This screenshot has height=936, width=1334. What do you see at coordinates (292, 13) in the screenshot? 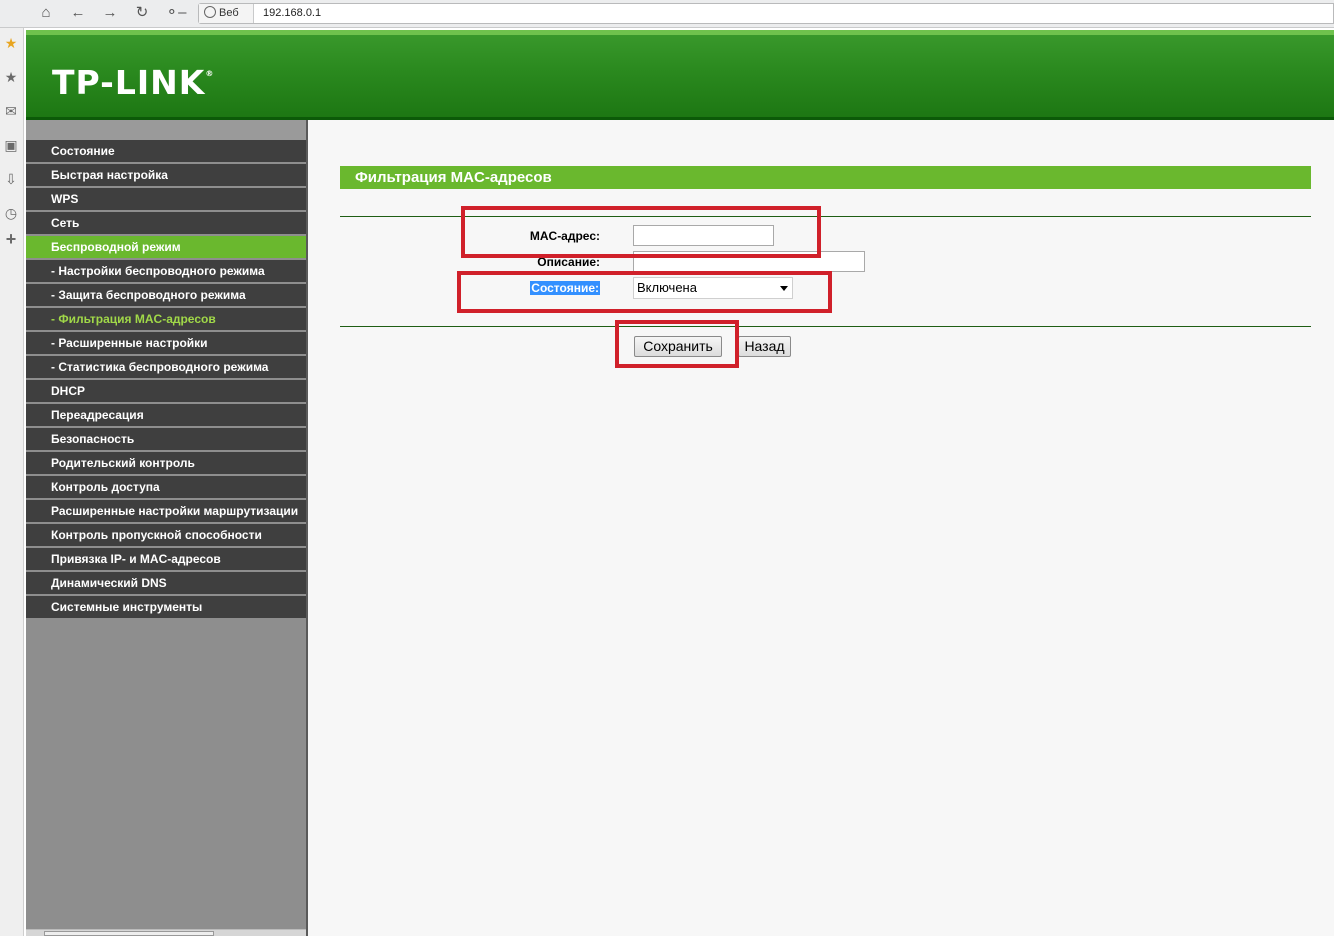
I see `url-text: 192.168.0.1` at bounding box center [292, 13].